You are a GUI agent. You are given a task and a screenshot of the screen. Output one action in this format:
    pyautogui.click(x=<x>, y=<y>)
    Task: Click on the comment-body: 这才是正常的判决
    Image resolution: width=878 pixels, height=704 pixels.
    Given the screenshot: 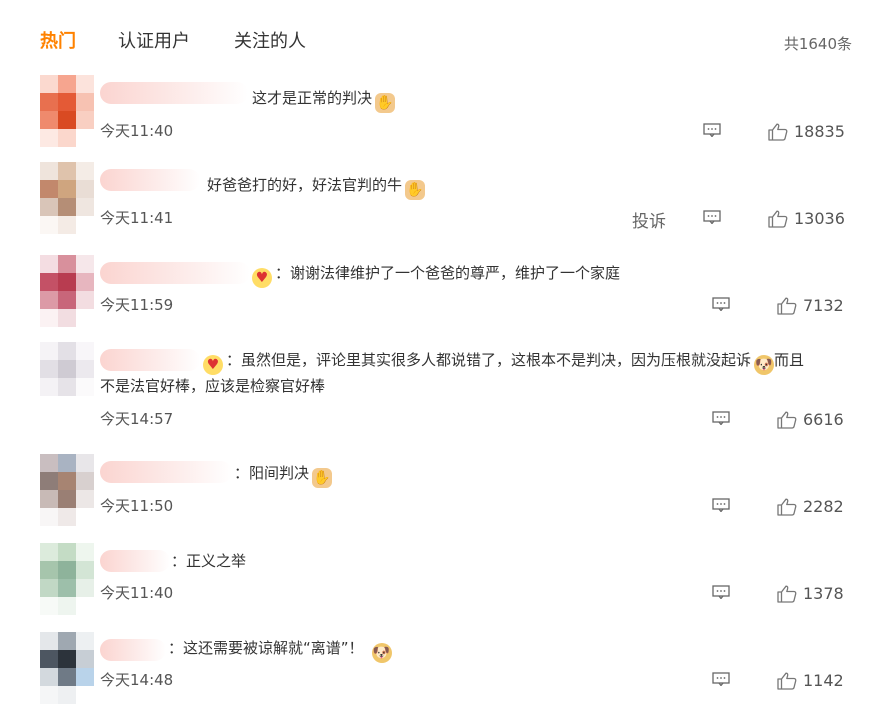 What is the action you would take?
    pyautogui.click(x=312, y=98)
    